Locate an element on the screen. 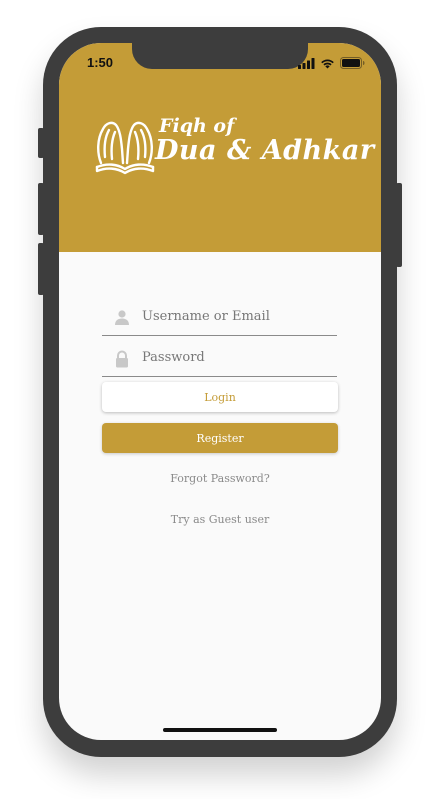  praying-hands-icon is located at coordinates (125, 148).